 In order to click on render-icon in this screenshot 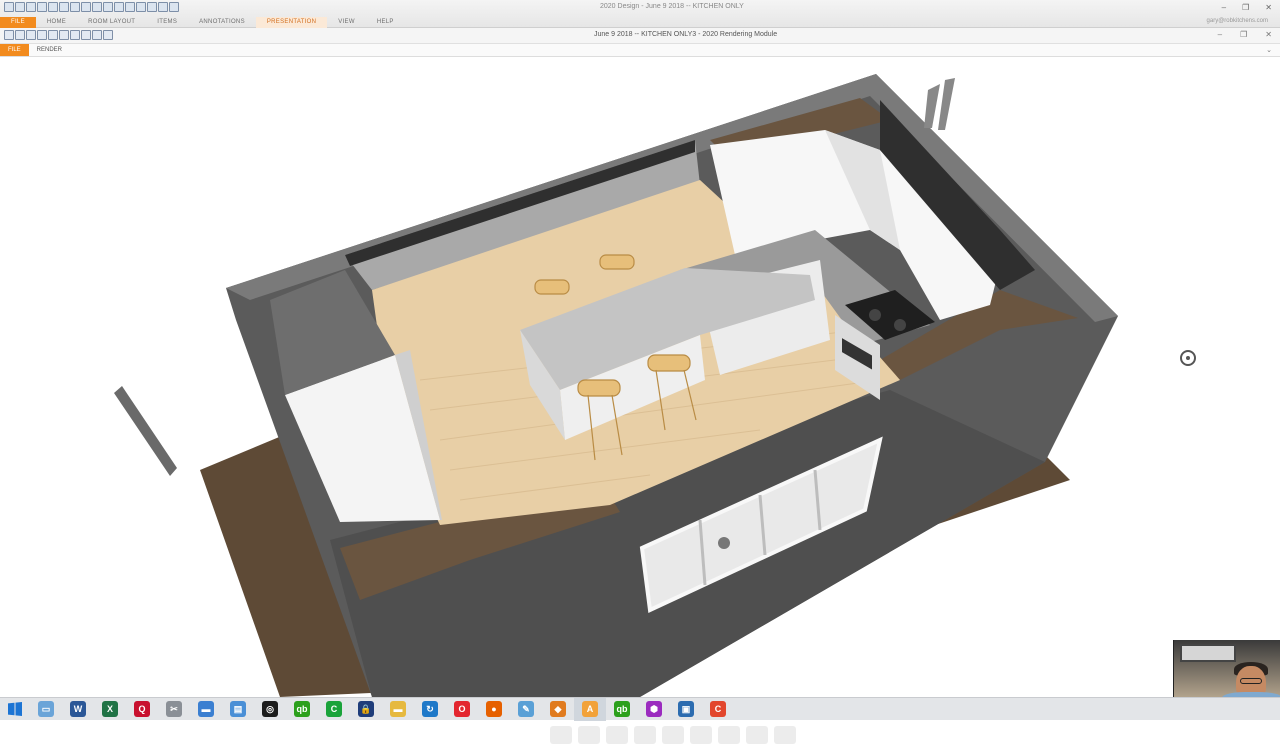, I will do `click(785, 735)`.